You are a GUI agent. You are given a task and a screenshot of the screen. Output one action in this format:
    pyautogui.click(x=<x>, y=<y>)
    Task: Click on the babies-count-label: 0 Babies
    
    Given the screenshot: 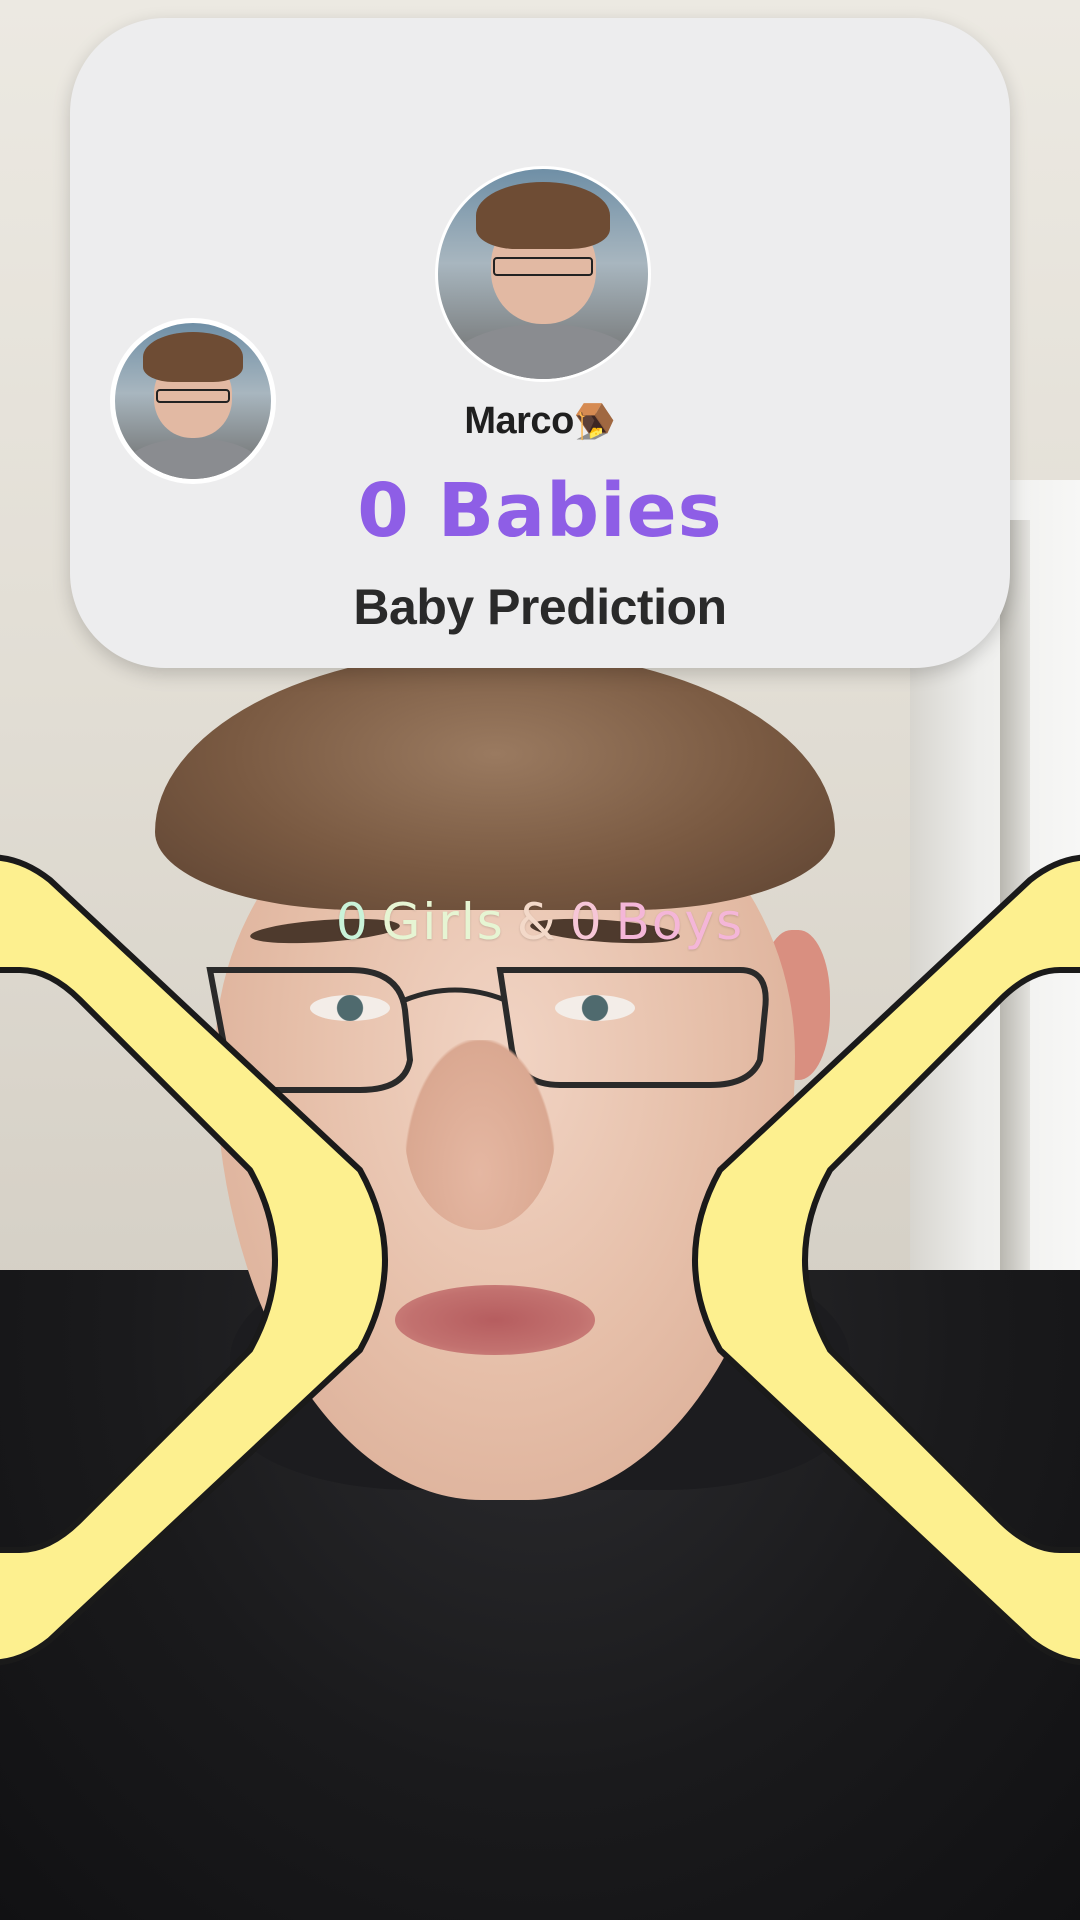 What is the action you would take?
    pyautogui.click(x=540, y=511)
    